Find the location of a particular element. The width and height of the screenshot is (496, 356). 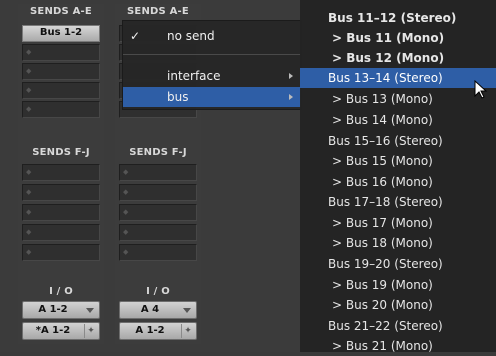

bus-item: > Bus 16 (Mono) is located at coordinates (398, 182).